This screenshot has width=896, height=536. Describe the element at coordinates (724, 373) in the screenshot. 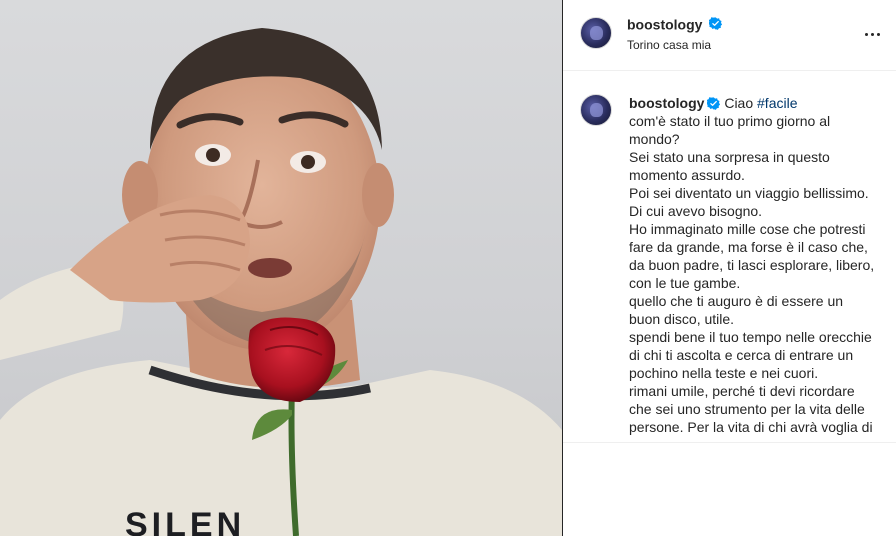

I see `caption-line: pochino nella teste e nei cuori.` at that location.